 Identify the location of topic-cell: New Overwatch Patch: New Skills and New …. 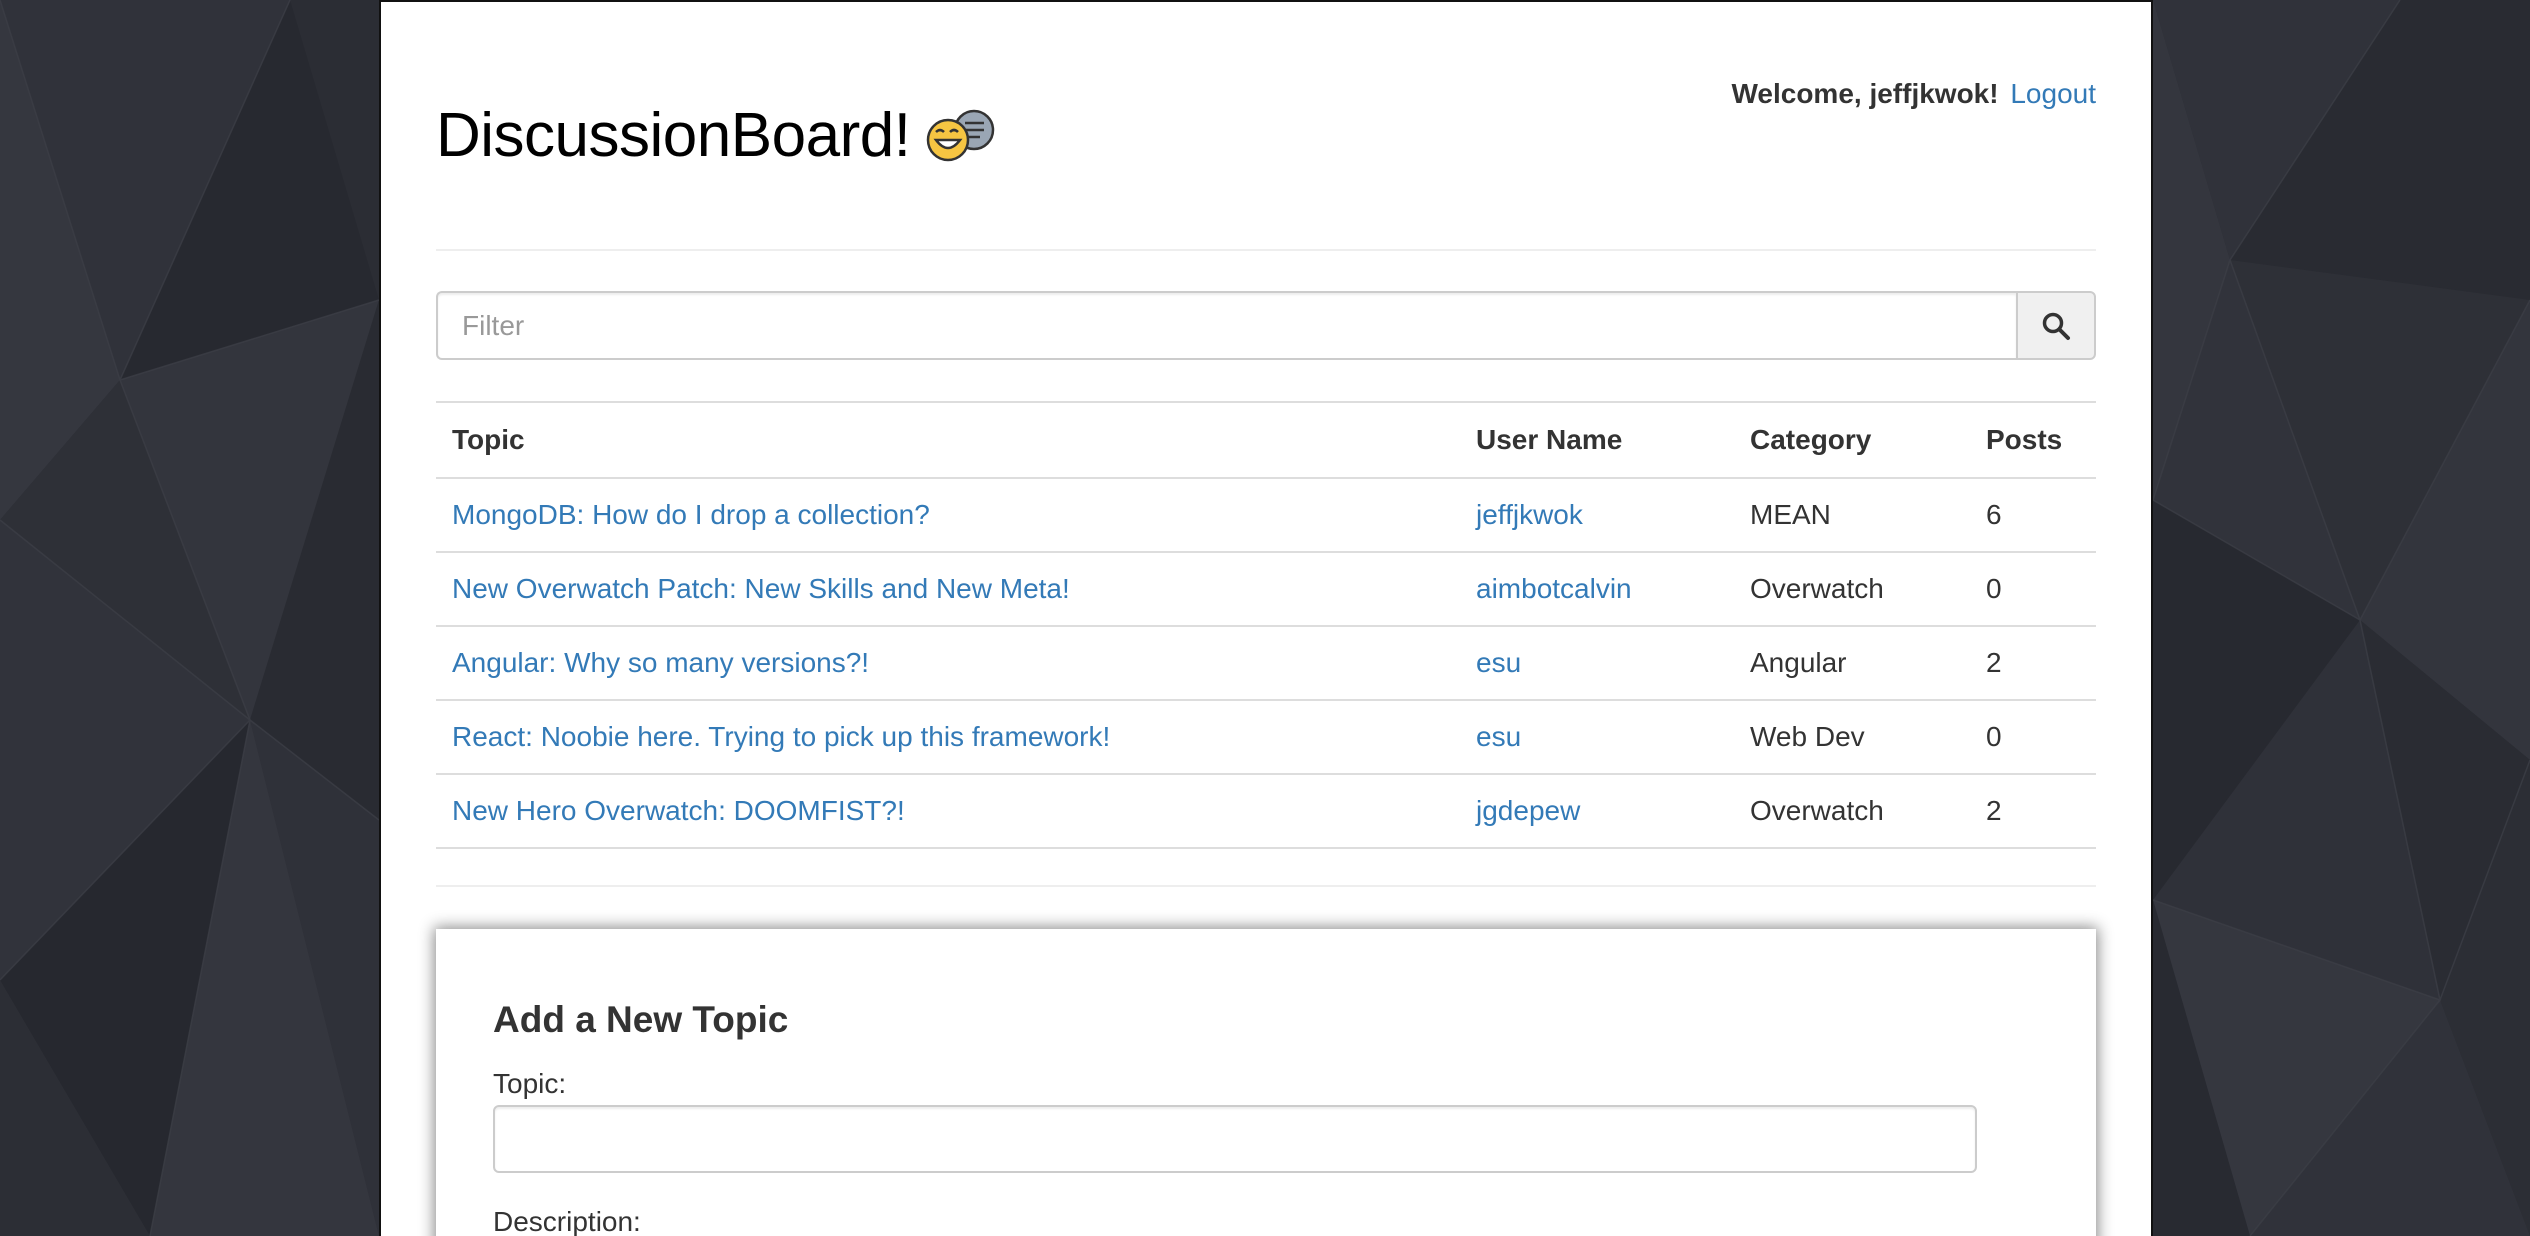
(948, 589).